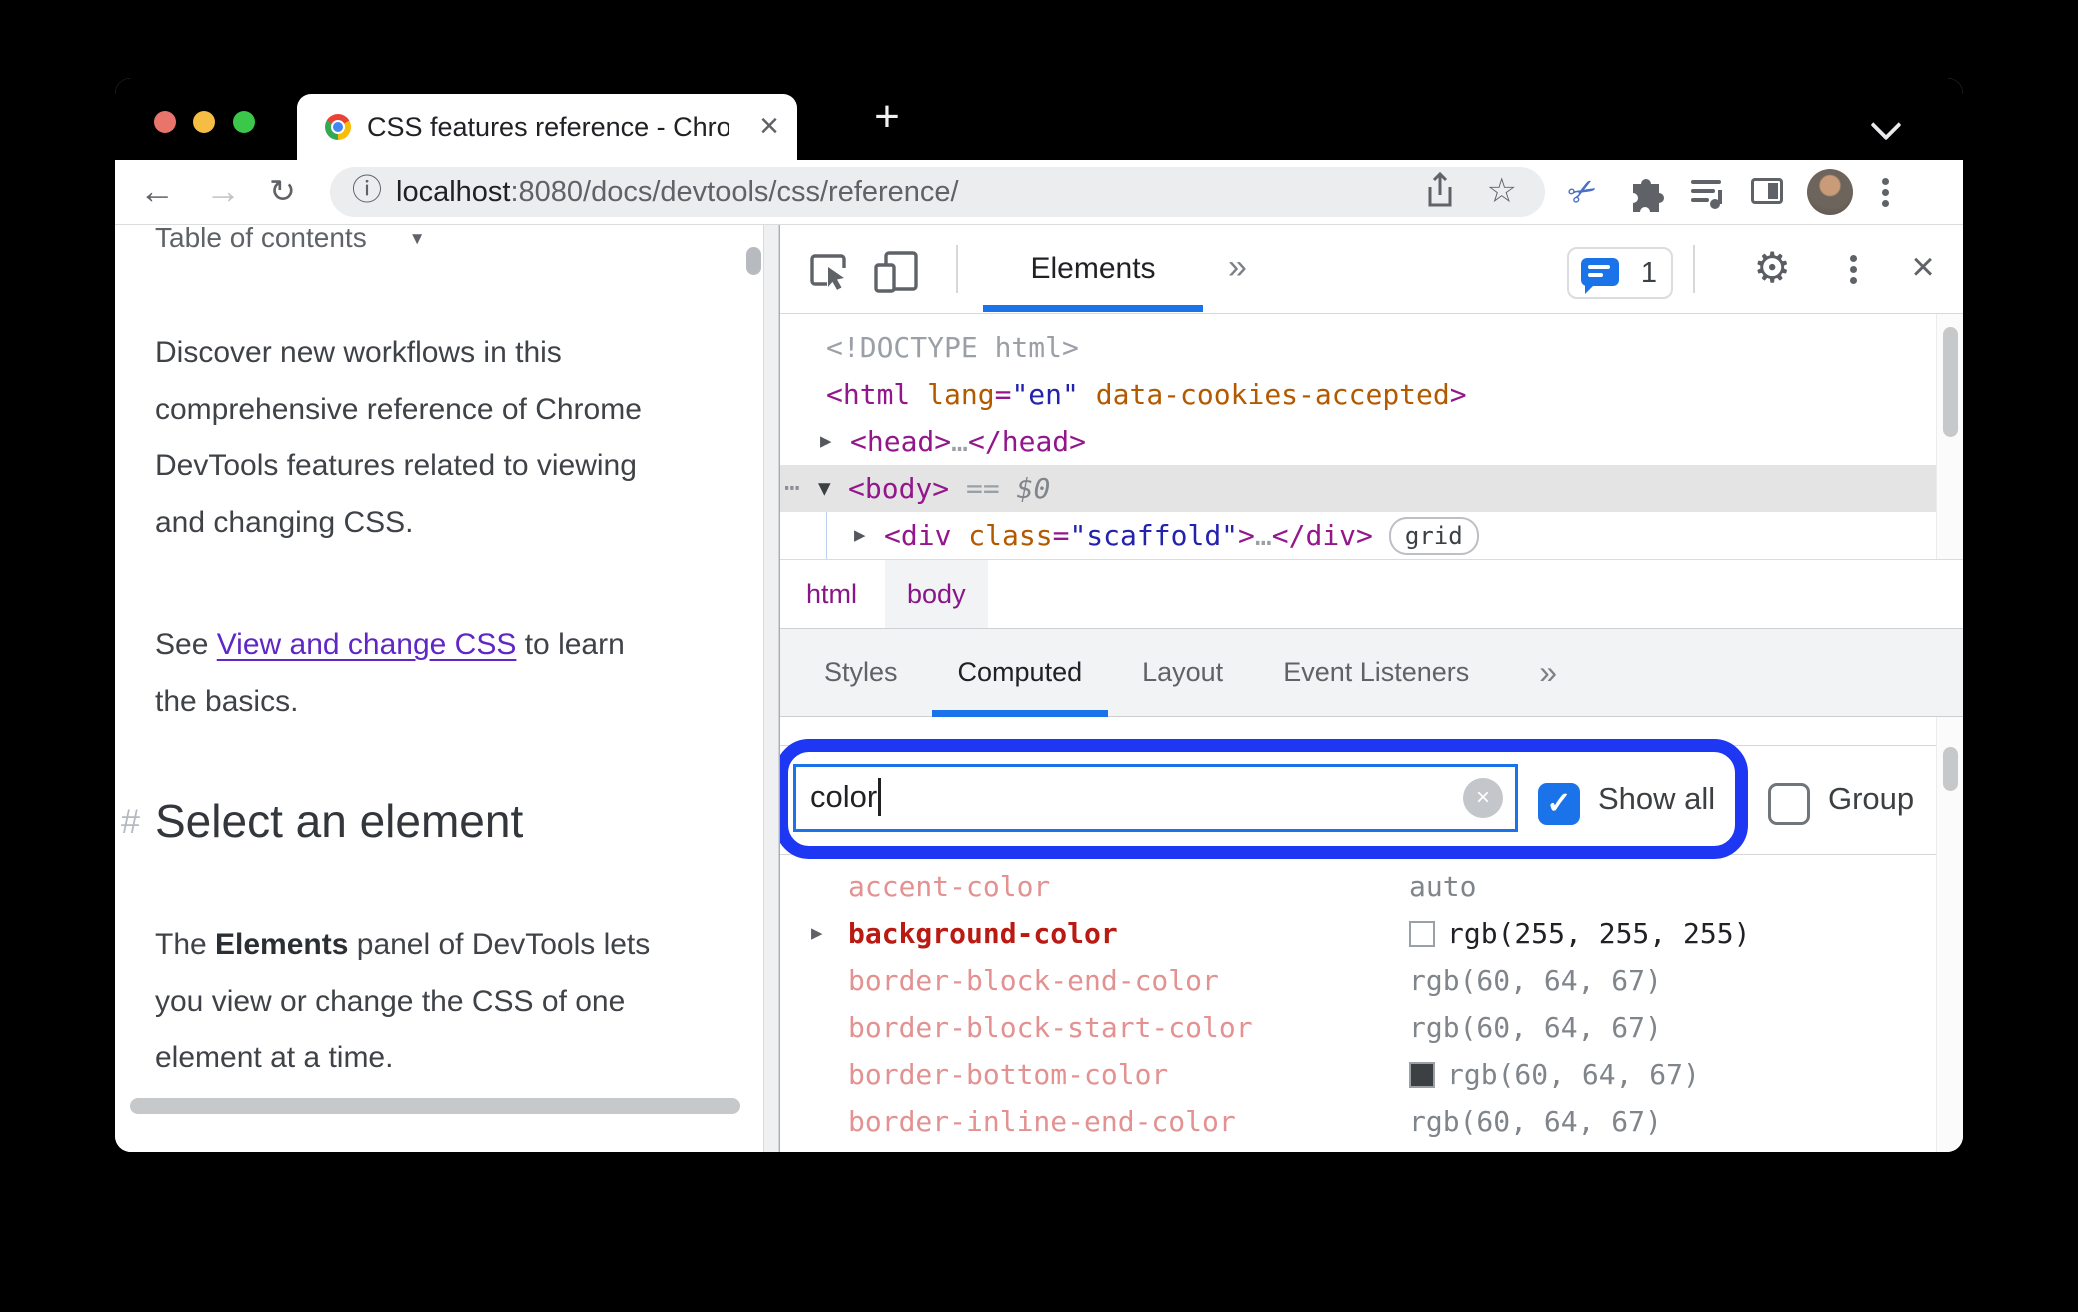  I want to click on share-icon, so click(1440, 192).